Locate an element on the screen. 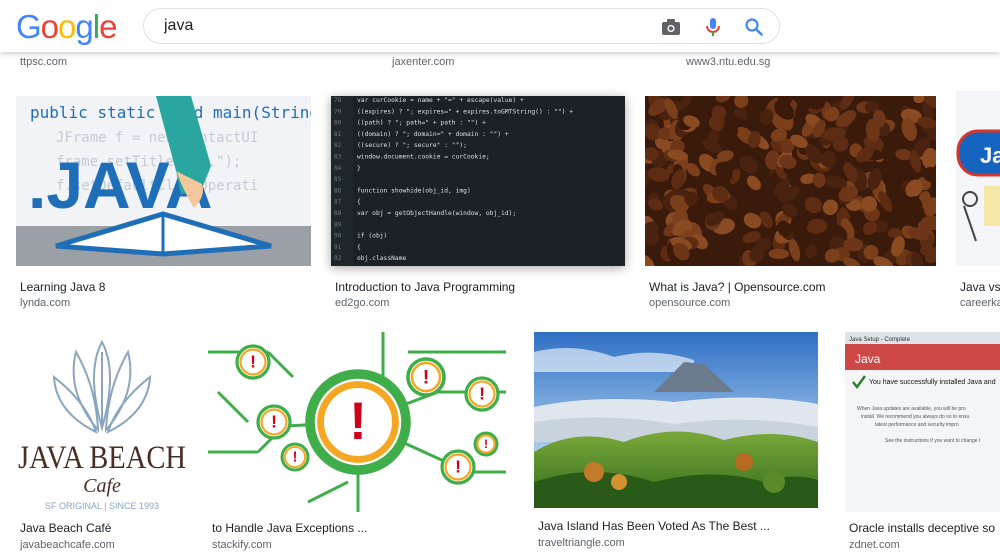  line-number: 90 is located at coordinates (338, 236).